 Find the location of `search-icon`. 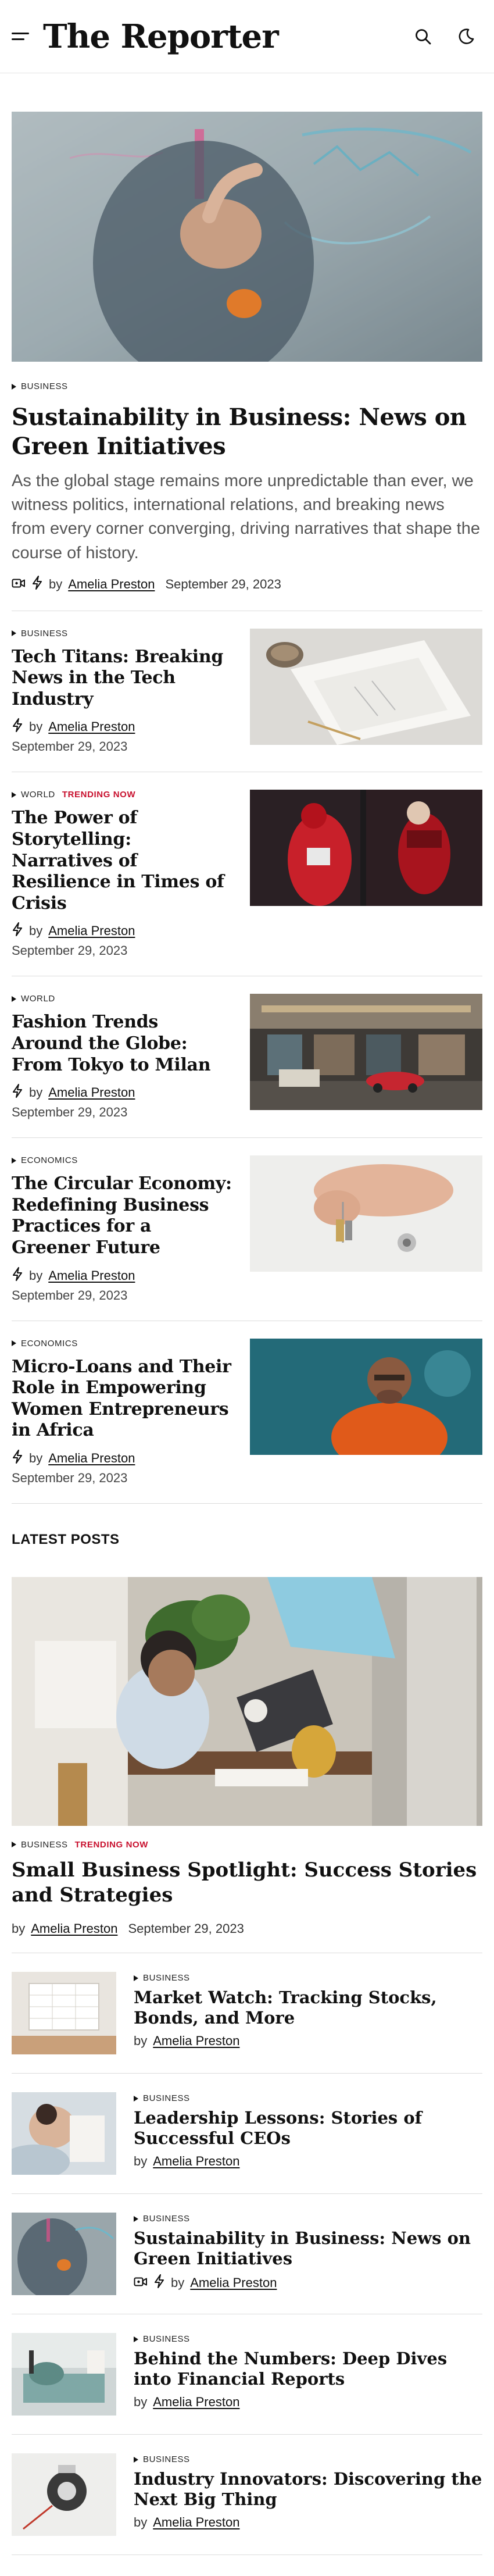

search-icon is located at coordinates (423, 37).